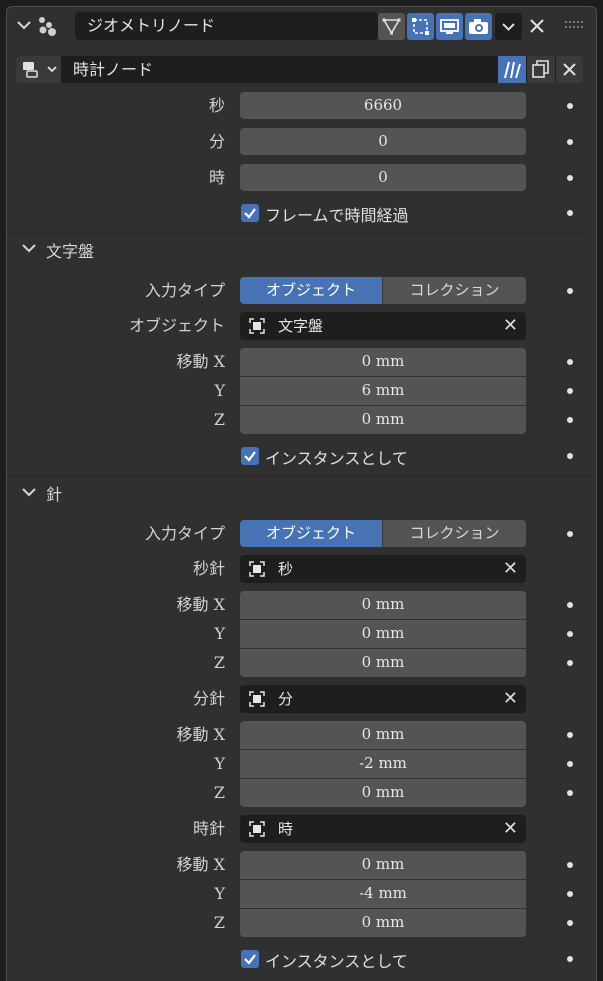  I want to click on duplicate-icon, so click(540, 69).